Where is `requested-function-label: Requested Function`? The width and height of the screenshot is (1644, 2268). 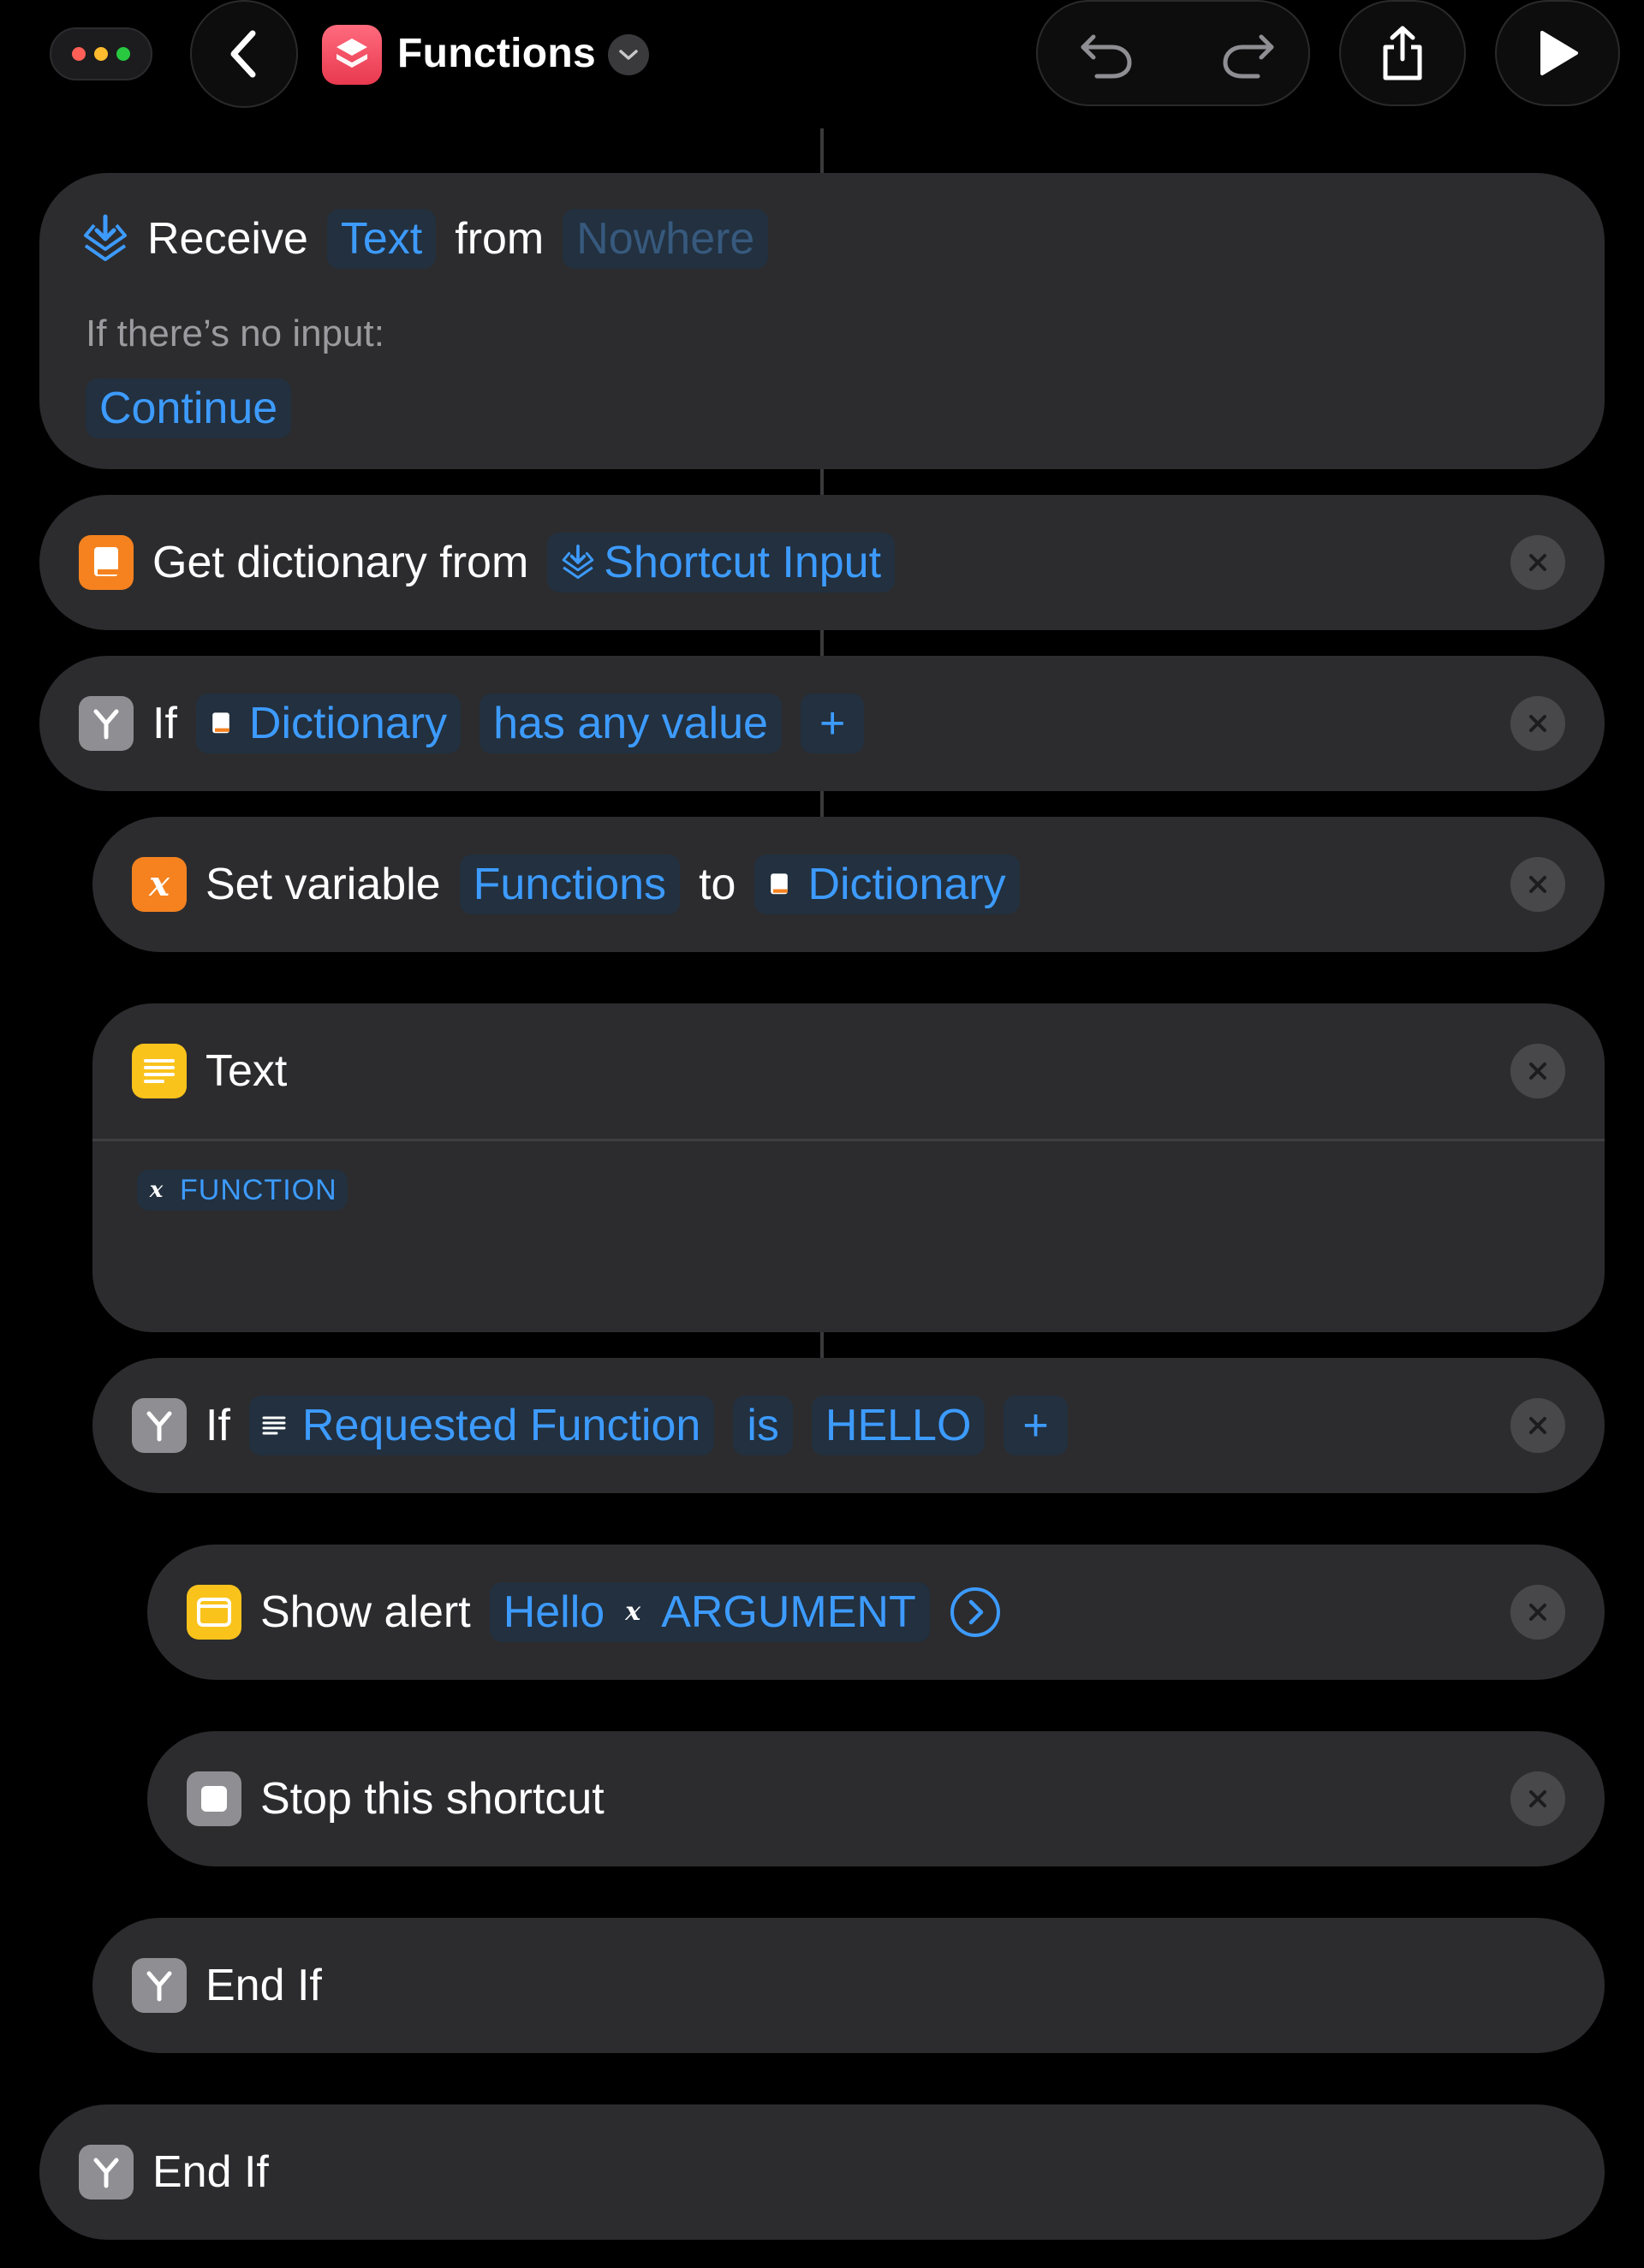
requested-function-label: Requested Function is located at coordinates (501, 1425).